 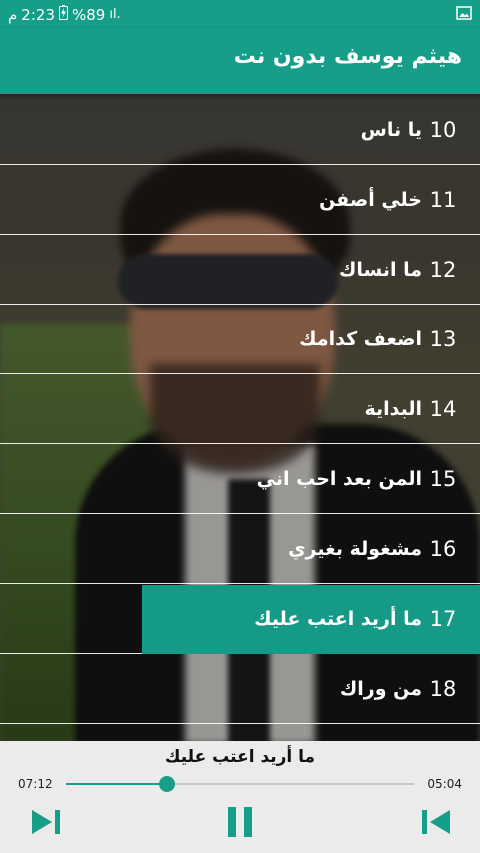 What do you see at coordinates (240, 270) in the screenshot?
I see `track-row: 12 ما انساك` at bounding box center [240, 270].